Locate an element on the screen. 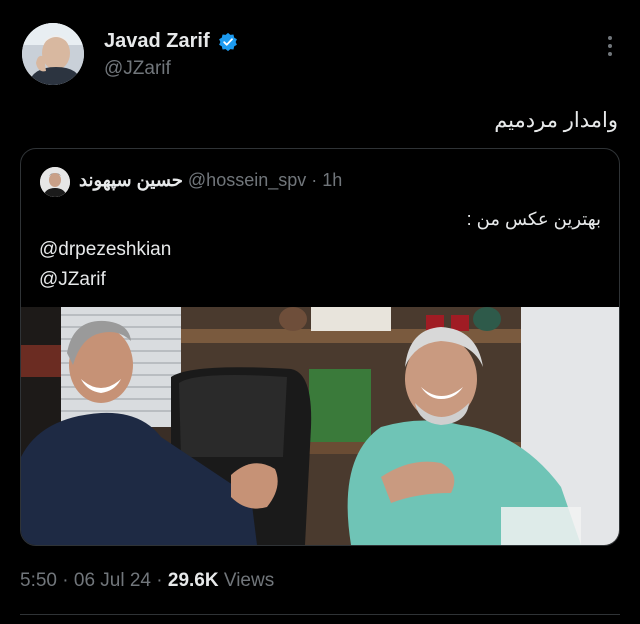  more-options-icon is located at coordinates (610, 48).